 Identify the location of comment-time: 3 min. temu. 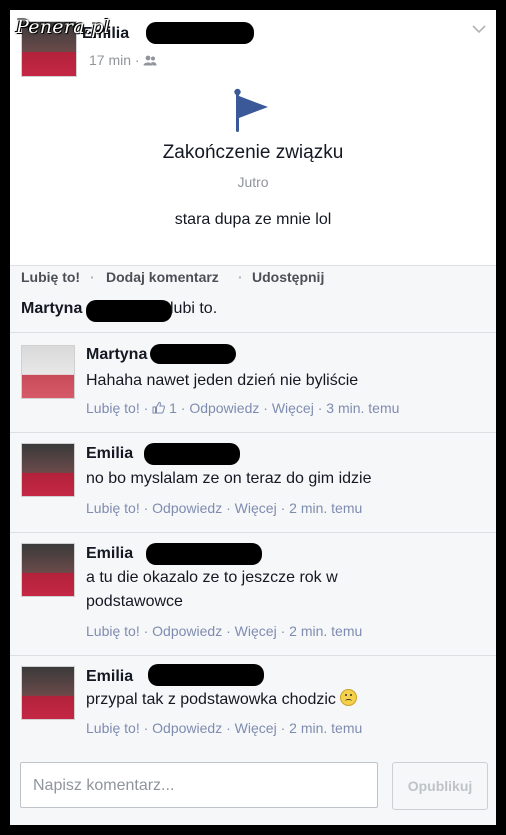
(362, 408).